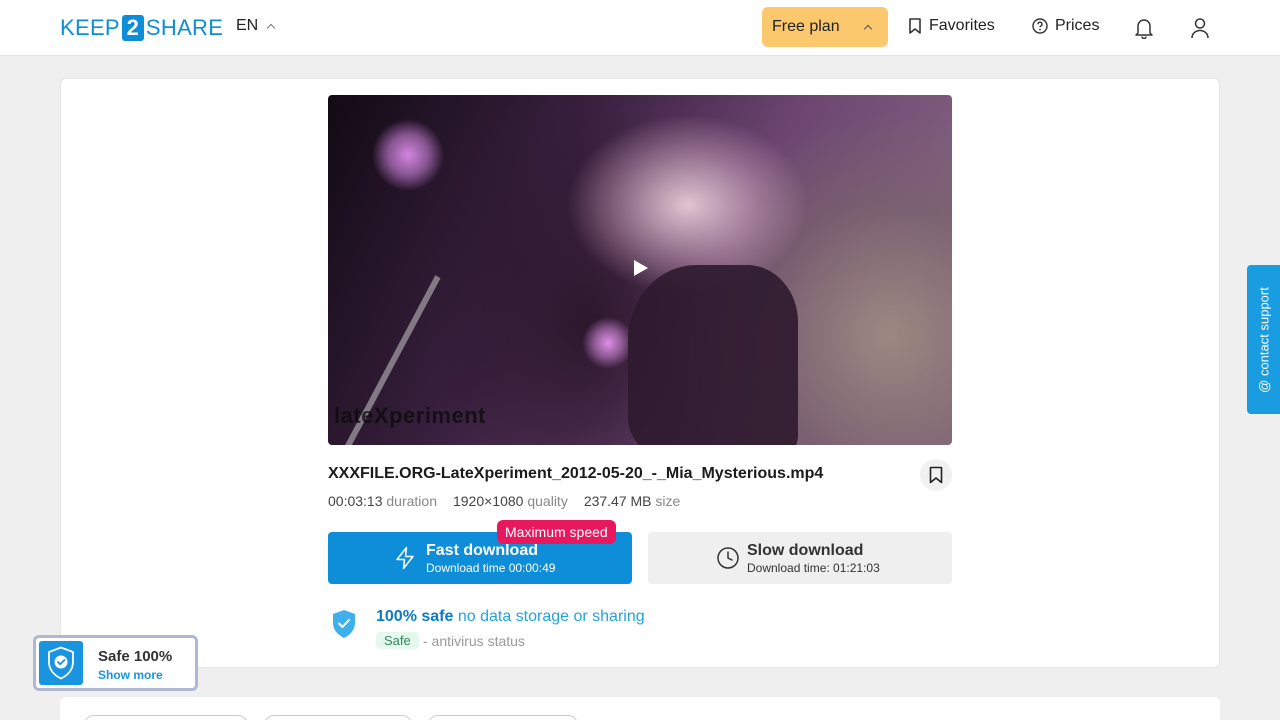 Image resolution: width=1280 pixels, height=720 pixels. Describe the element at coordinates (474, 641) in the screenshot. I see `antivirus-status-label: - antivirus status` at that location.